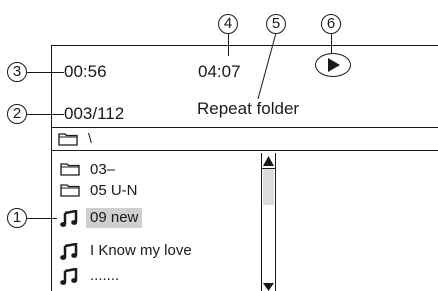 This screenshot has width=438, height=291. Describe the element at coordinates (268, 161) in the screenshot. I see `scroll-up-arrow-icon` at that location.